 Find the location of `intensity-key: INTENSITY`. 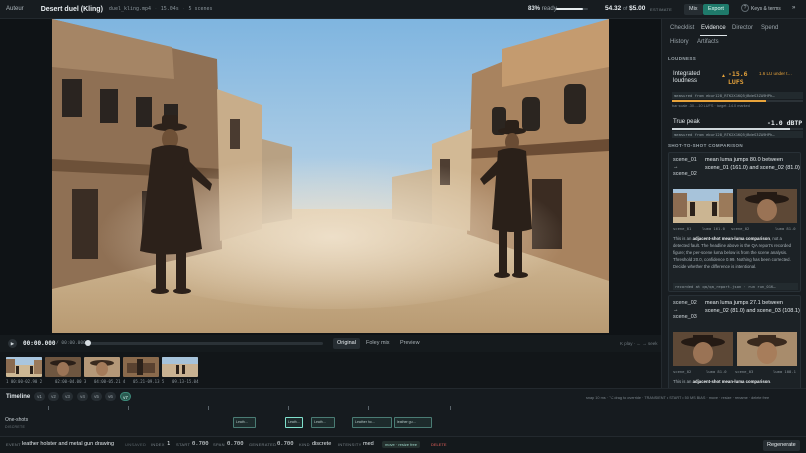

intensity-key: INTENSITY is located at coordinates (350, 444).